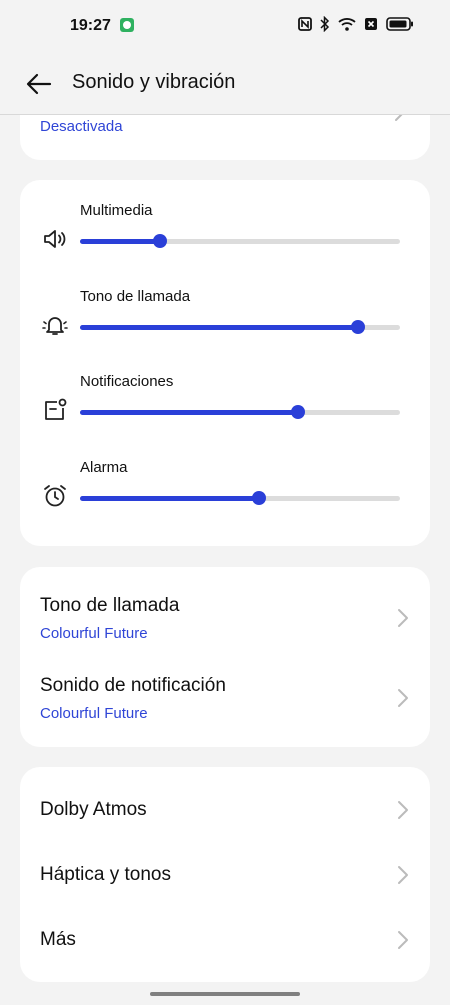  Describe the element at coordinates (225, 702) in the screenshot. I see `notification-sound-item: Sonido de notificación Colourful Future` at that location.